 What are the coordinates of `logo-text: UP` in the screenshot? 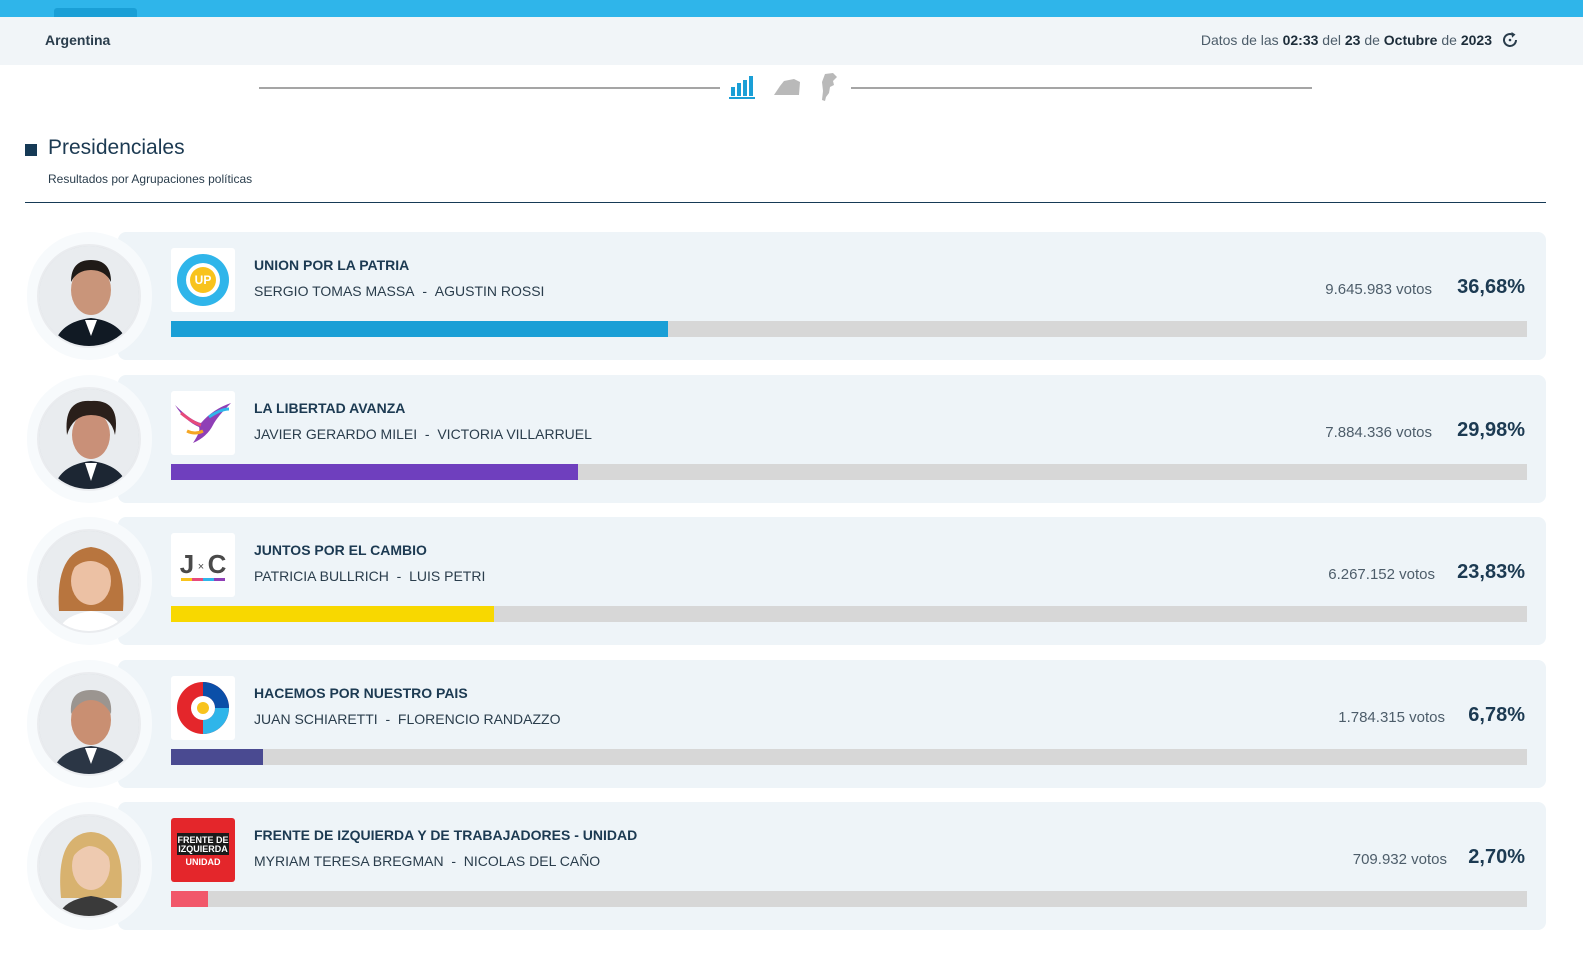 It's located at (203, 280).